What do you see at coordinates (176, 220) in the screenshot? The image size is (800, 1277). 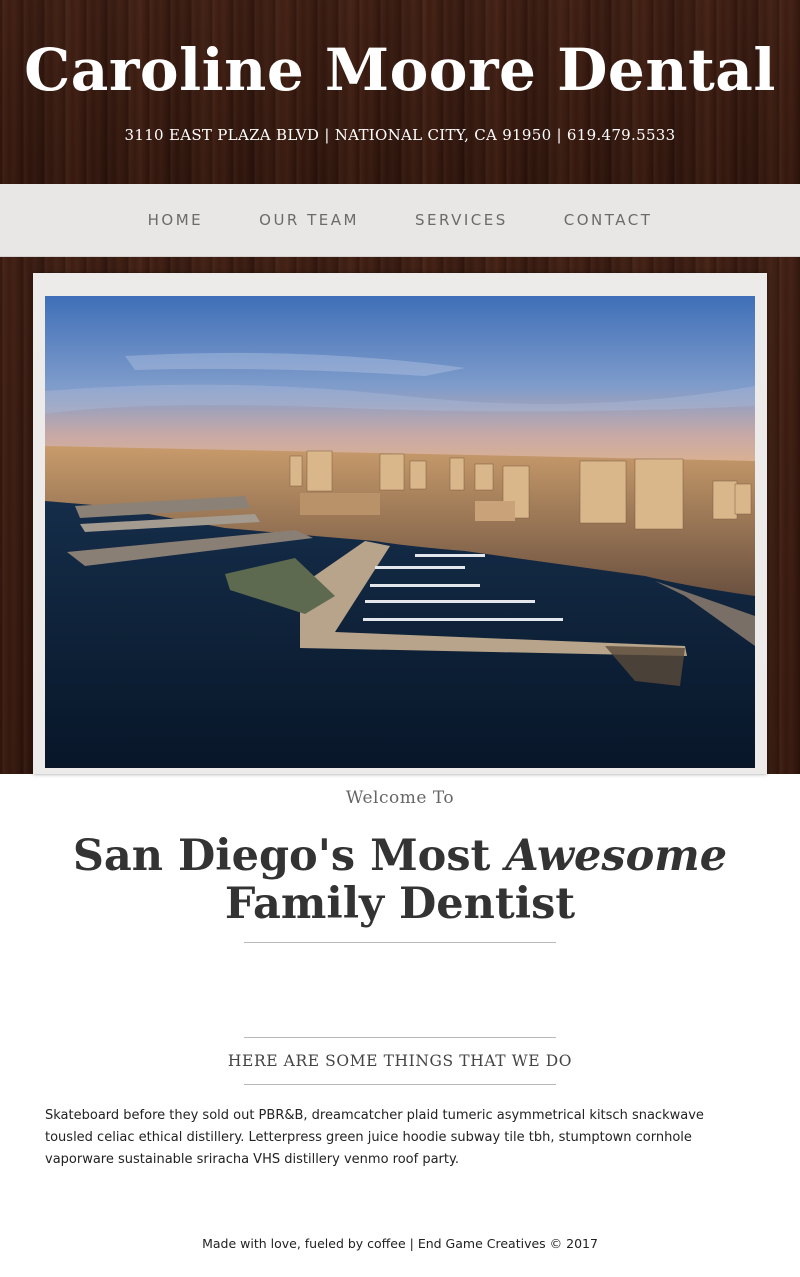 I see `nav-link-home: HOME` at bounding box center [176, 220].